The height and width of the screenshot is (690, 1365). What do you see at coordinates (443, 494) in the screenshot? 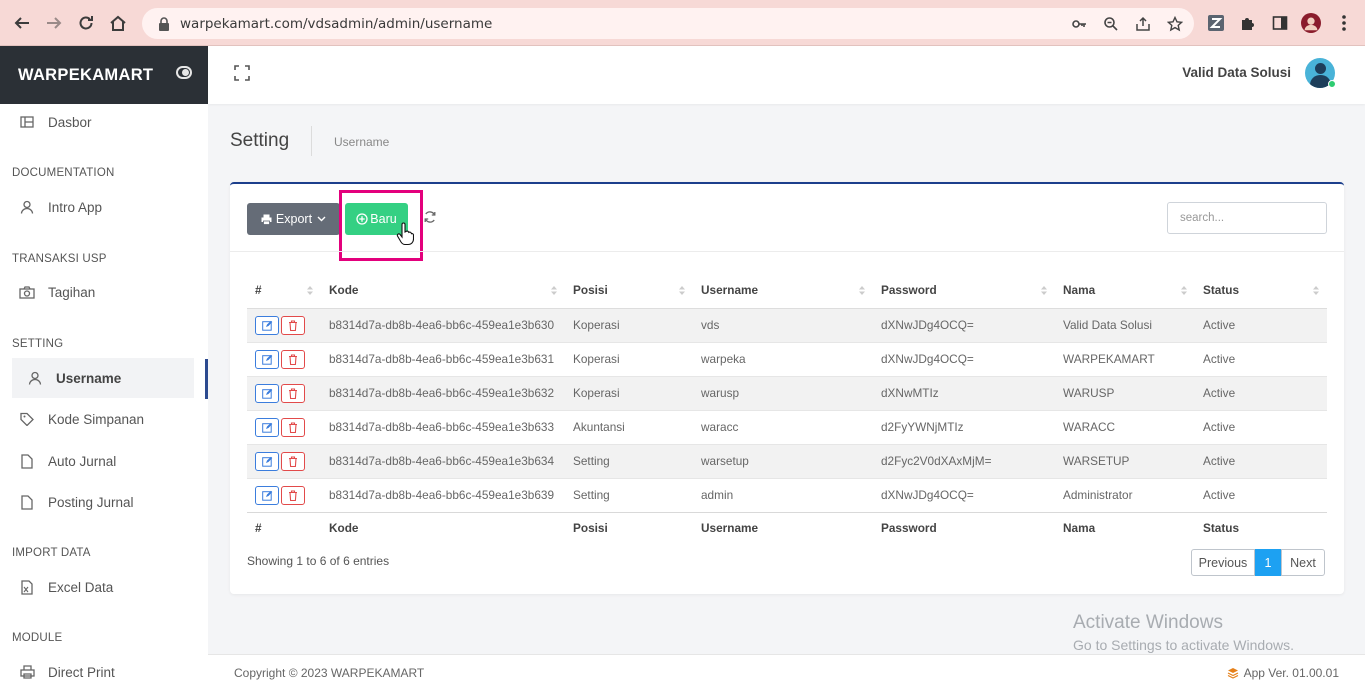
I see `cell-kode: b8314d7a-db8b-4ea6-bb6c-459ea1e3b639` at bounding box center [443, 494].